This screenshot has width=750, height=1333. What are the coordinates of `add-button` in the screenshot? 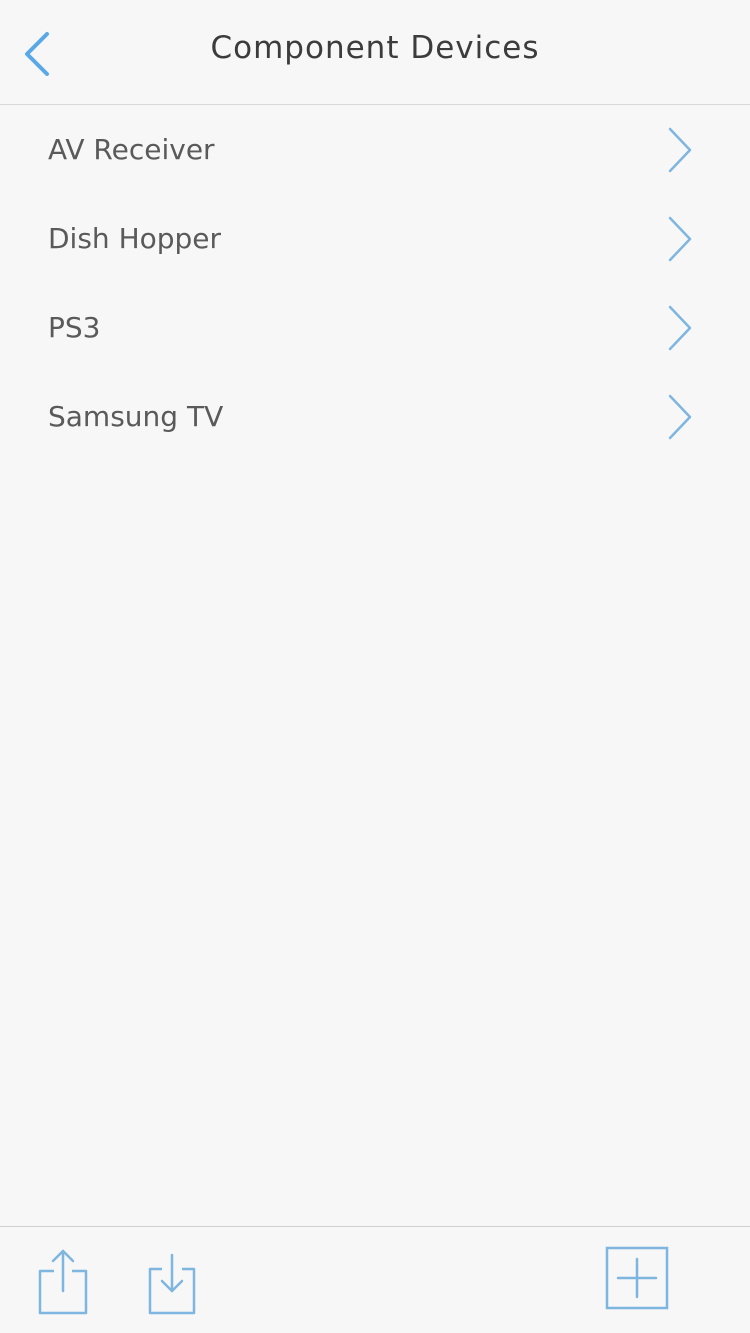 It's located at (637, 1278).